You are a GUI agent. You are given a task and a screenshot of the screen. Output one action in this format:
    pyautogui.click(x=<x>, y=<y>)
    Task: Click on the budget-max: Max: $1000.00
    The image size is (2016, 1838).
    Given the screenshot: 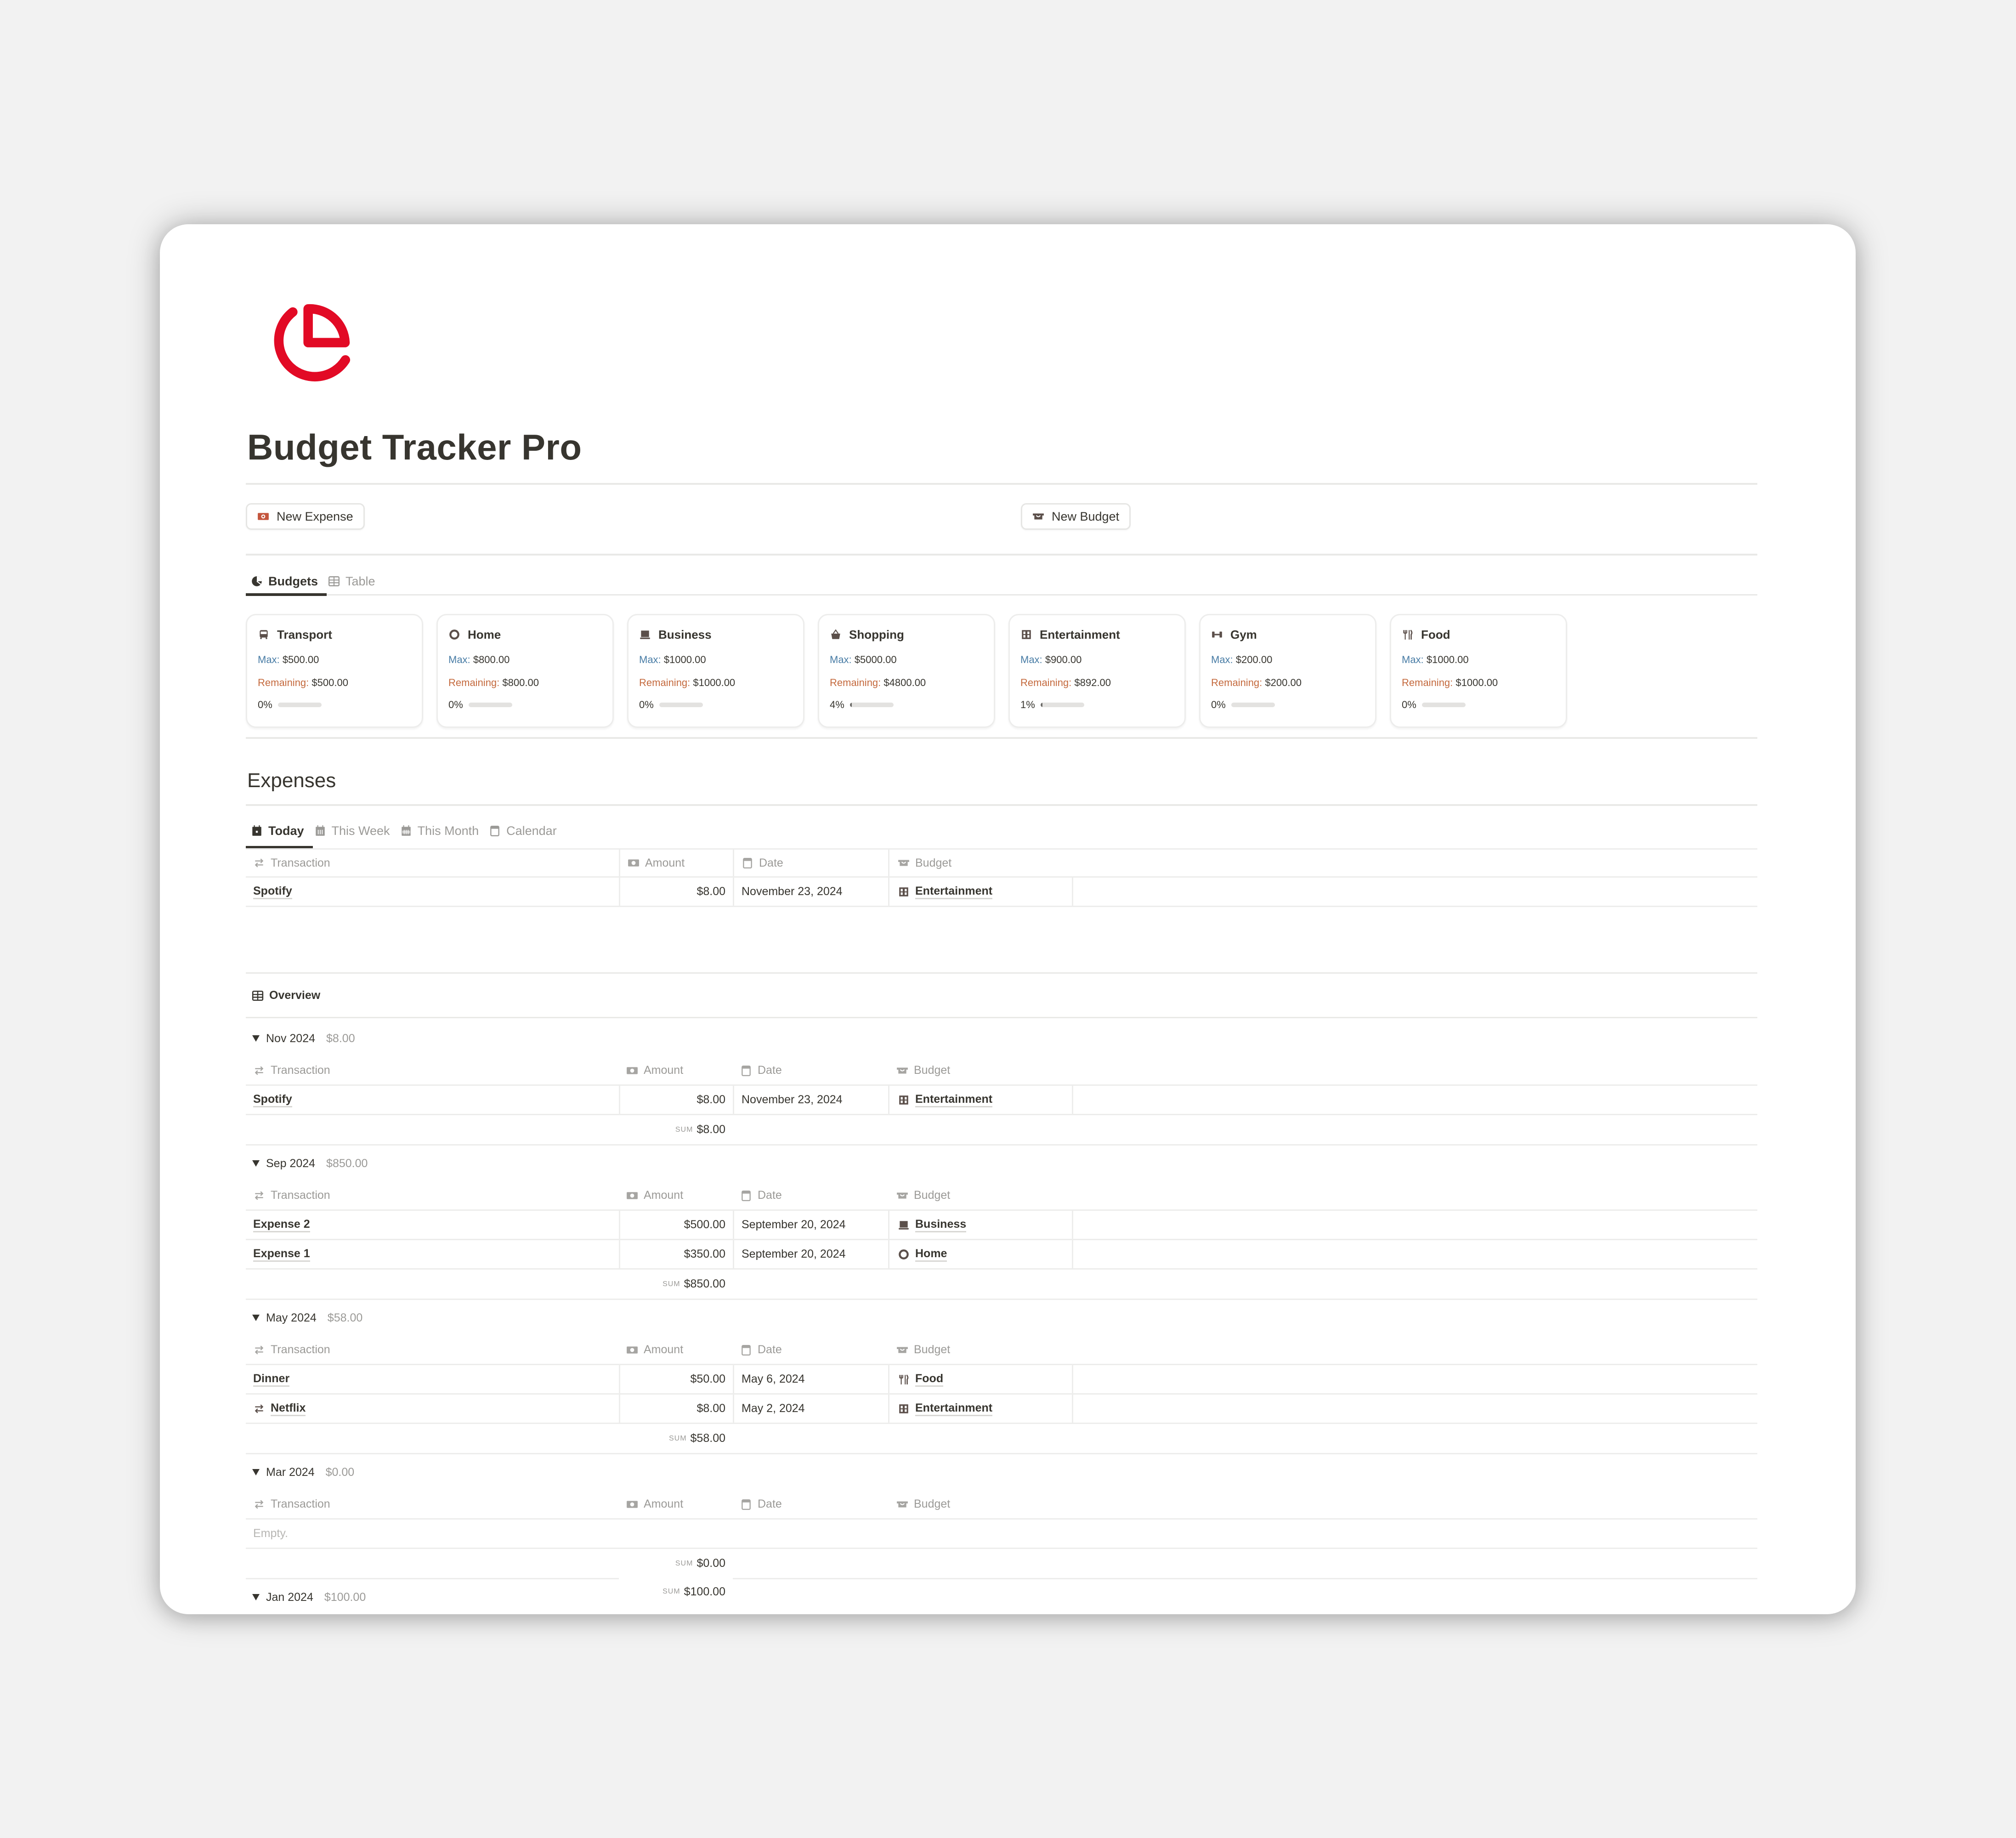 What is the action you would take?
    pyautogui.click(x=716, y=661)
    